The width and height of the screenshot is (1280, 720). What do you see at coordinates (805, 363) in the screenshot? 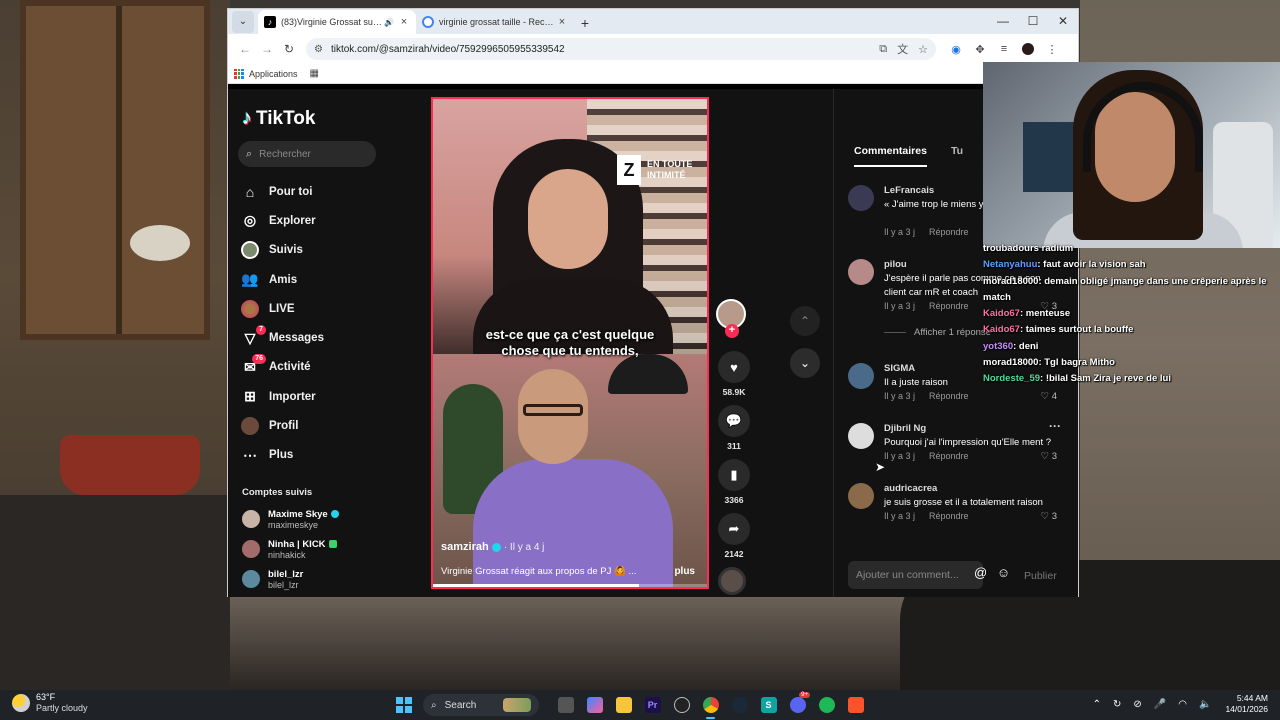
I see `next-video-button: ⌄` at bounding box center [805, 363].